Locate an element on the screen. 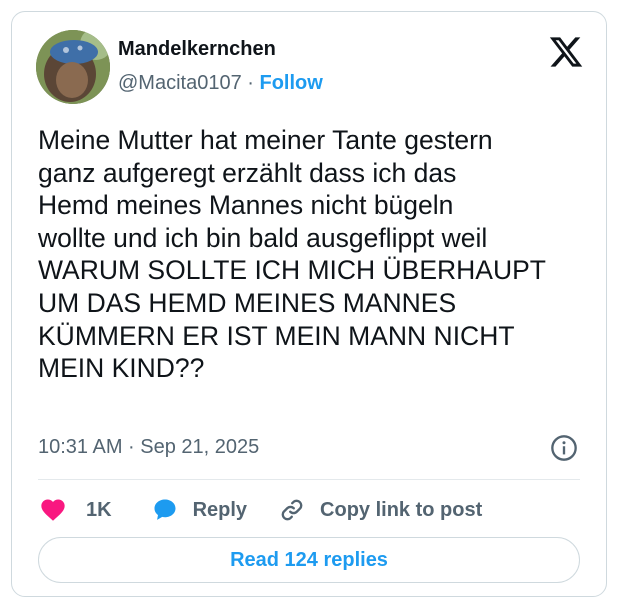 Image resolution: width=620 pixels, height=610 pixels. copy-link-button: Copy link to post is located at coordinates (379, 510).